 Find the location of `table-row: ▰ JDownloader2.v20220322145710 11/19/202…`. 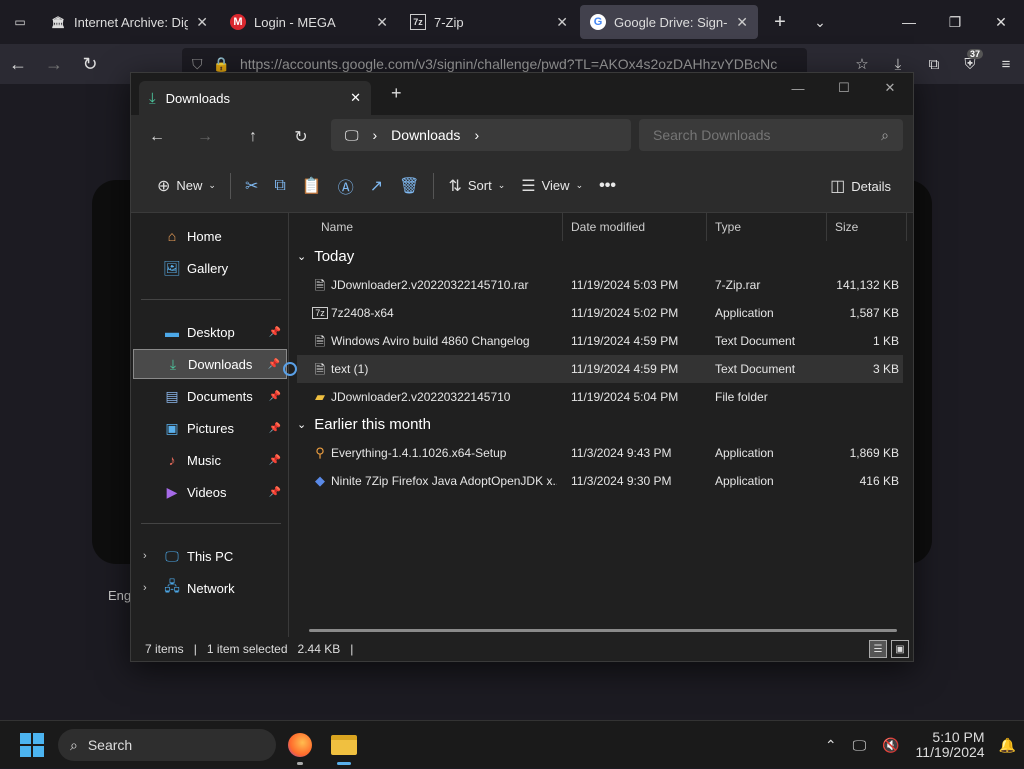

table-row: ▰ JDownloader2.v20220322145710 11/19/202… is located at coordinates (600, 397).